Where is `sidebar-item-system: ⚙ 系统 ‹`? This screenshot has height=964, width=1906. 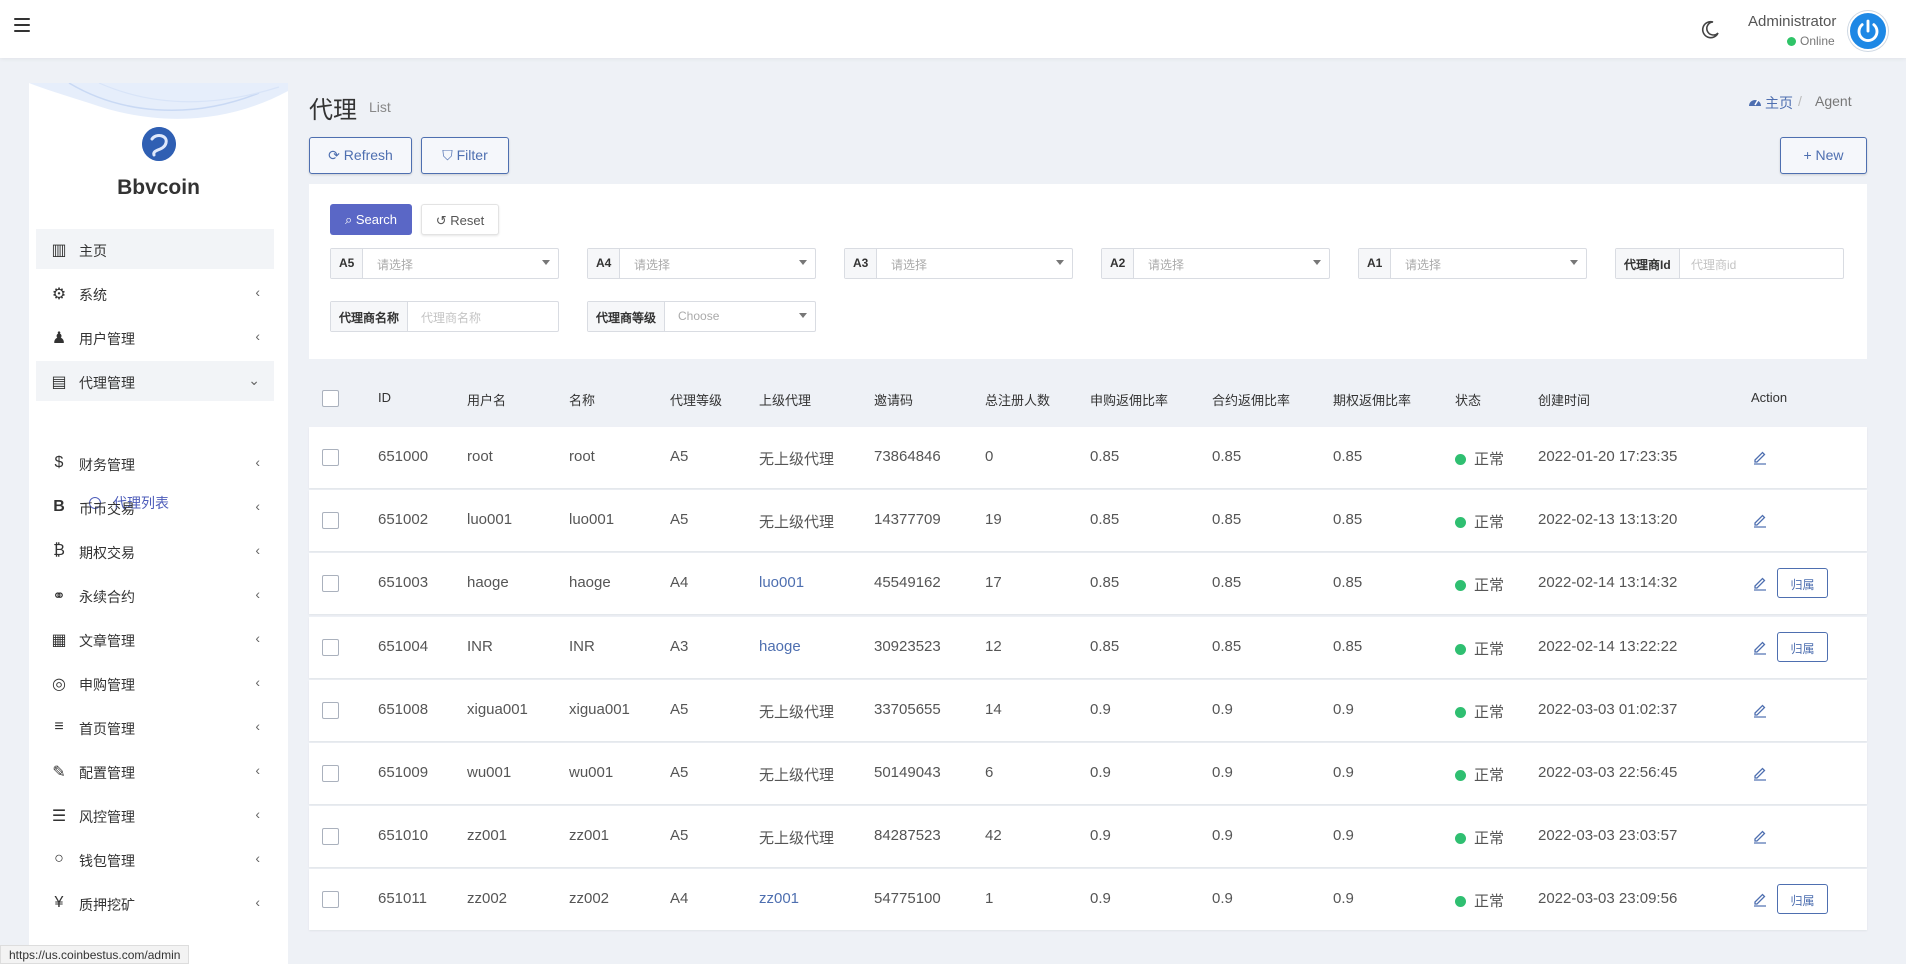
sidebar-item-system: ⚙ 系统 ‹ is located at coordinates (155, 293).